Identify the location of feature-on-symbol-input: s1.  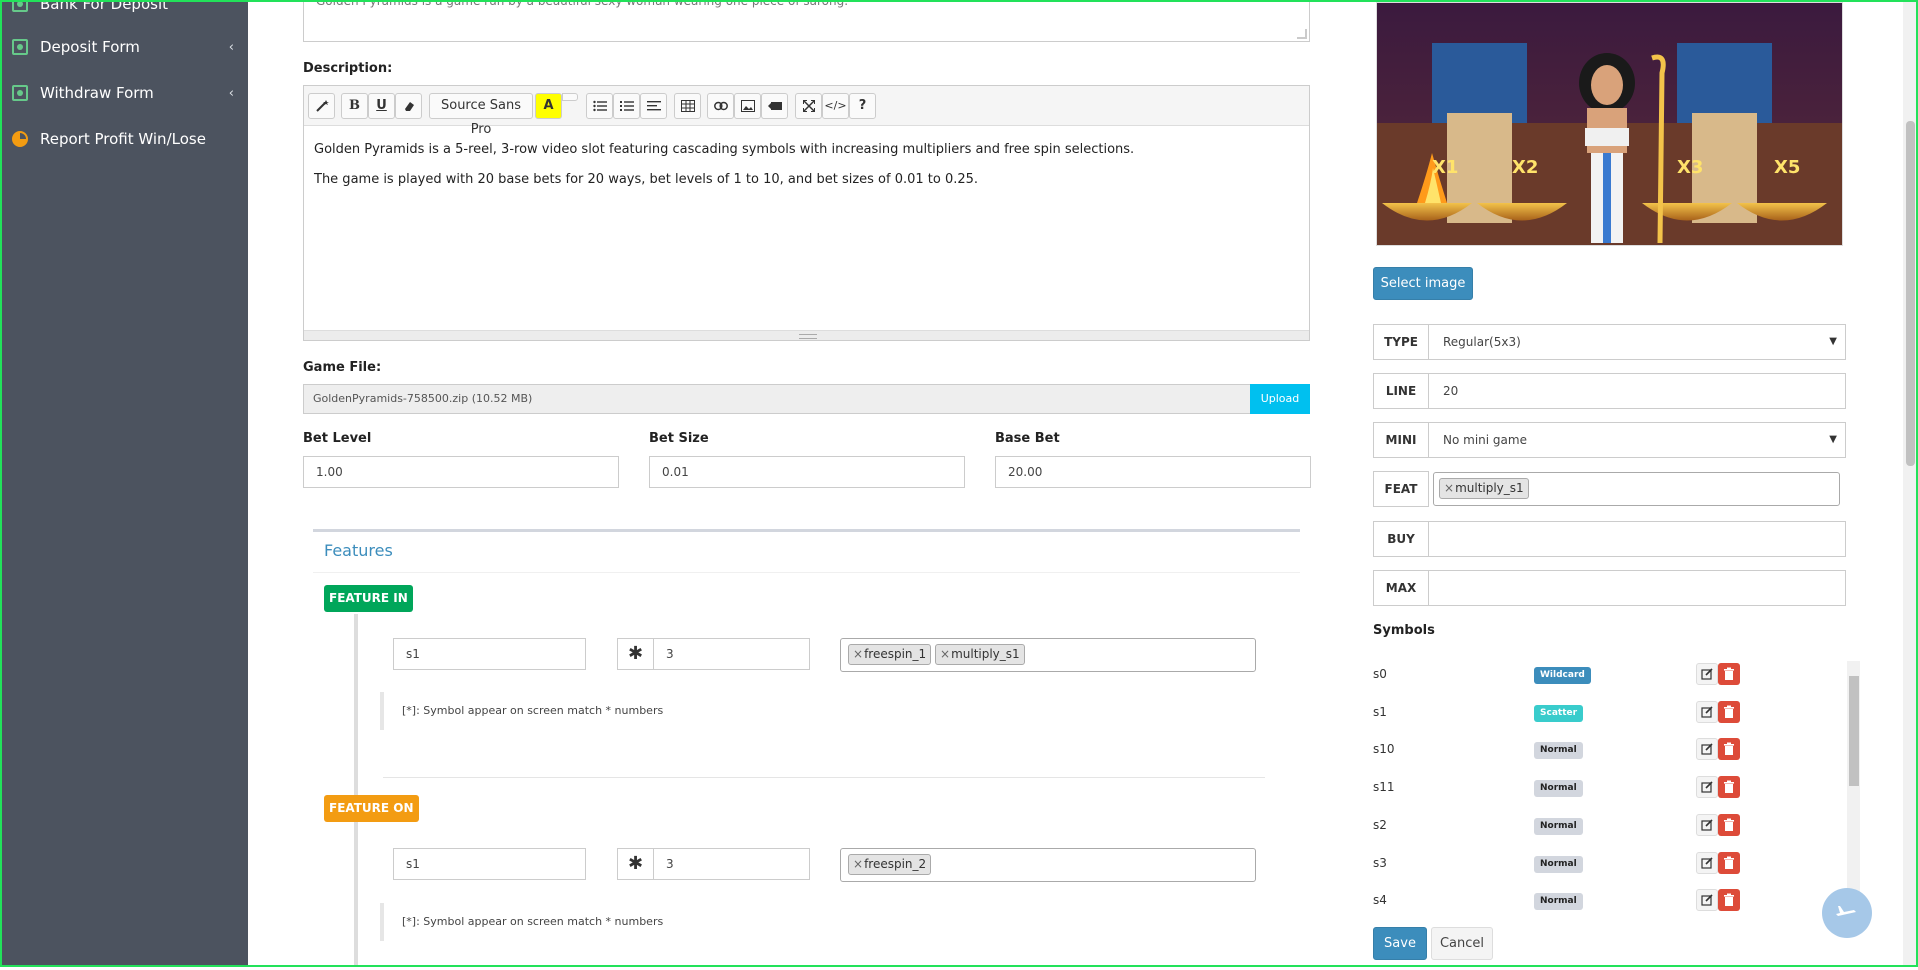
(489, 864).